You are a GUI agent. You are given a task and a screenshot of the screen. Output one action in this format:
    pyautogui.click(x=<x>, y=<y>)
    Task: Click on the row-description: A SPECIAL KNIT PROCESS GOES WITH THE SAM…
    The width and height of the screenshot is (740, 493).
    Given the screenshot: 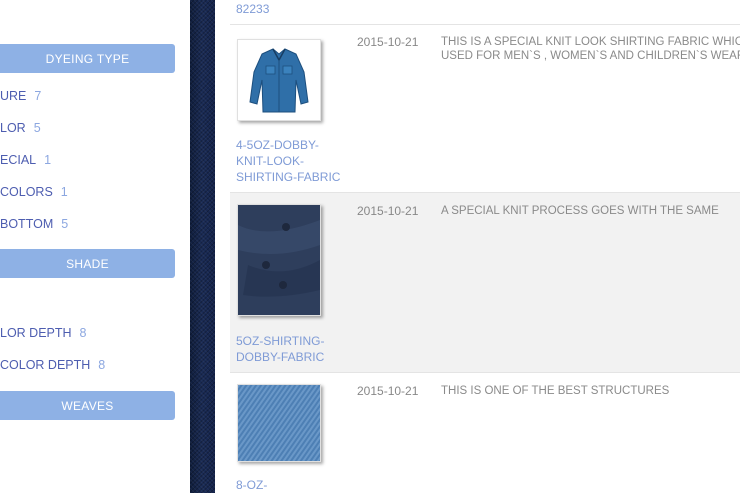 What is the action you would take?
    pyautogui.click(x=580, y=211)
    